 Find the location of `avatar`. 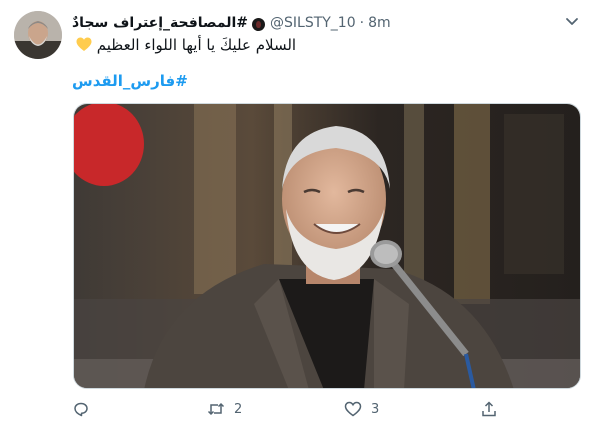

avatar is located at coordinates (38, 35).